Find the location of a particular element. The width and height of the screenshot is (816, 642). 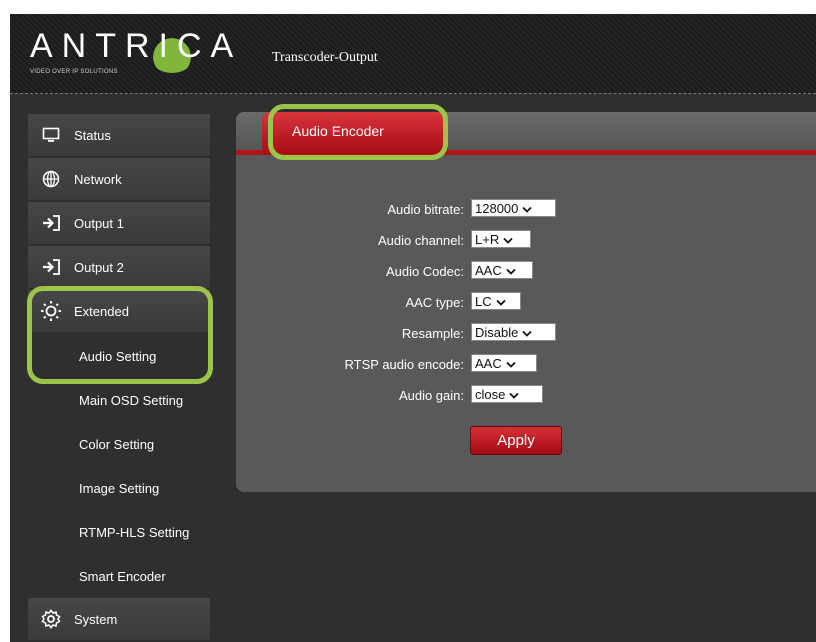

sidebar-item-label: System is located at coordinates (96, 619).